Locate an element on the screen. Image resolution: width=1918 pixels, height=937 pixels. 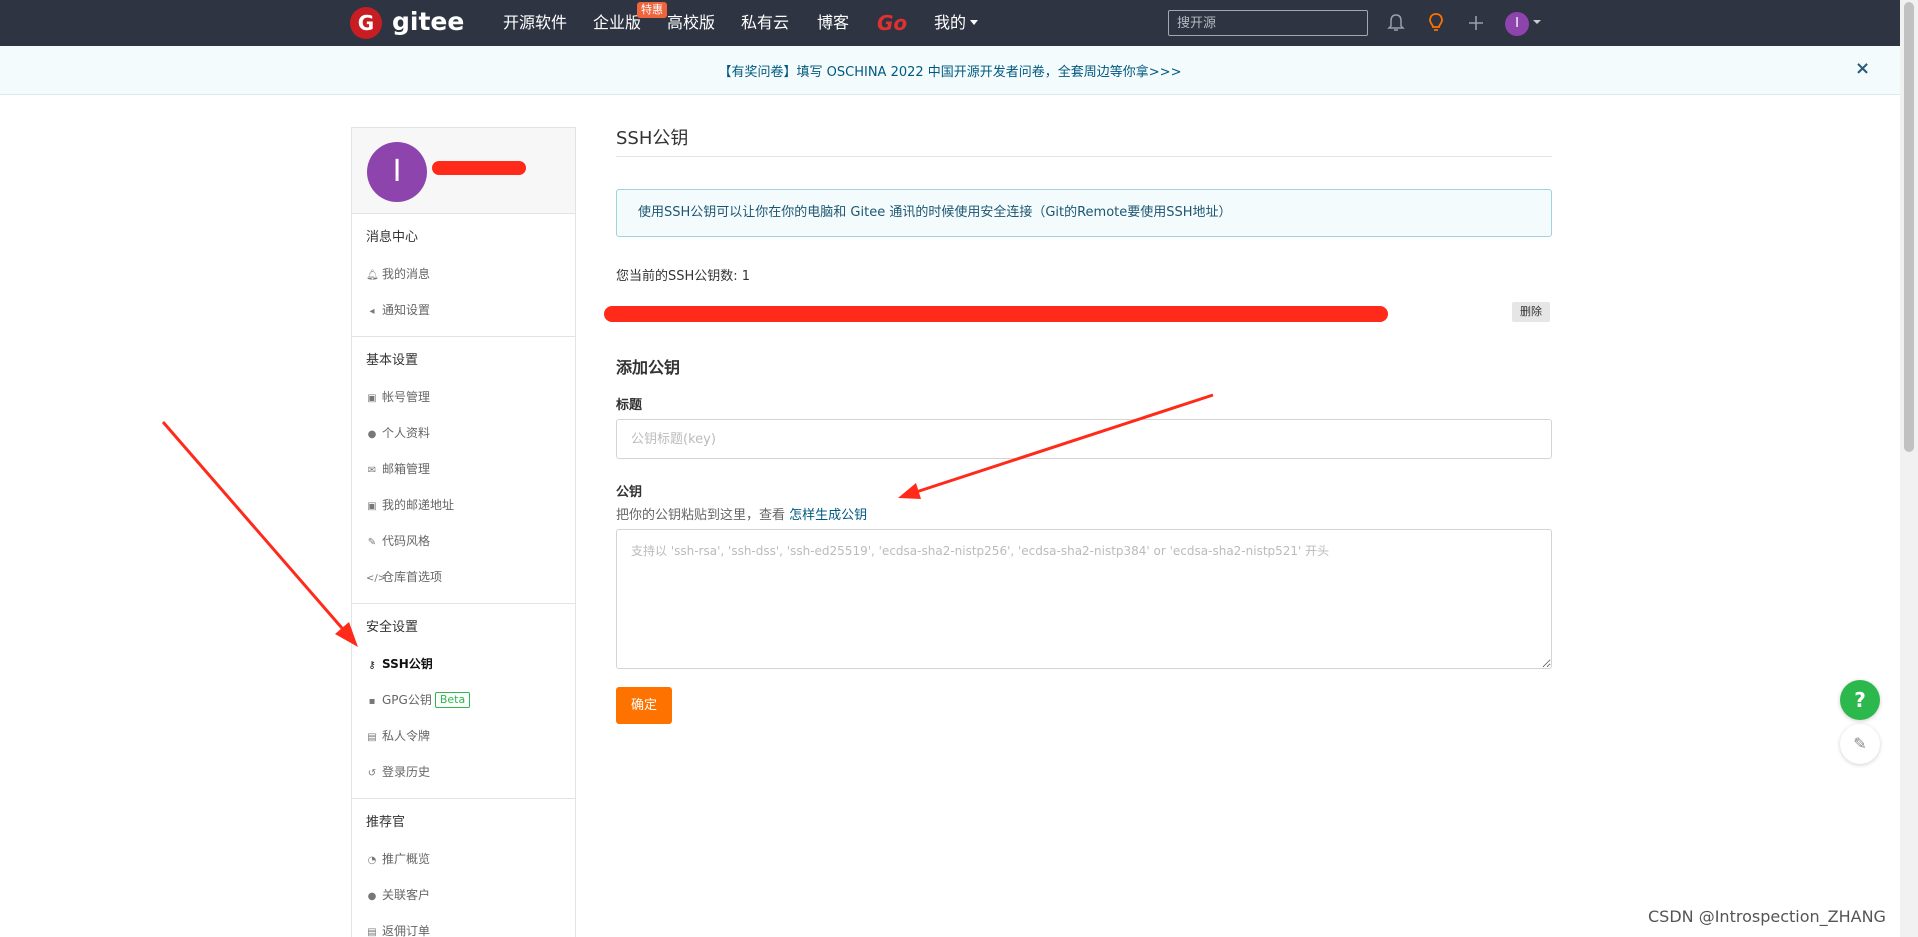
history-icon: ↺ is located at coordinates (372, 773).